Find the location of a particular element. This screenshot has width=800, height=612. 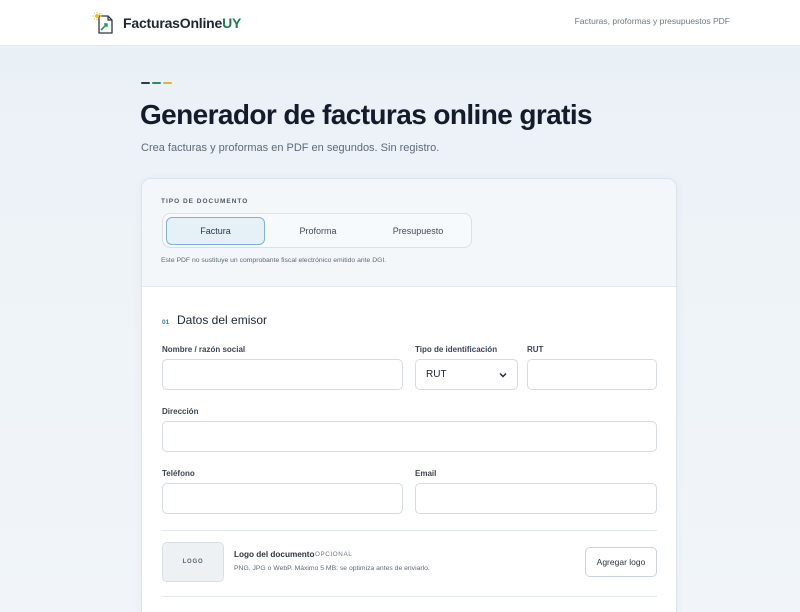

address-input is located at coordinates (409, 436).